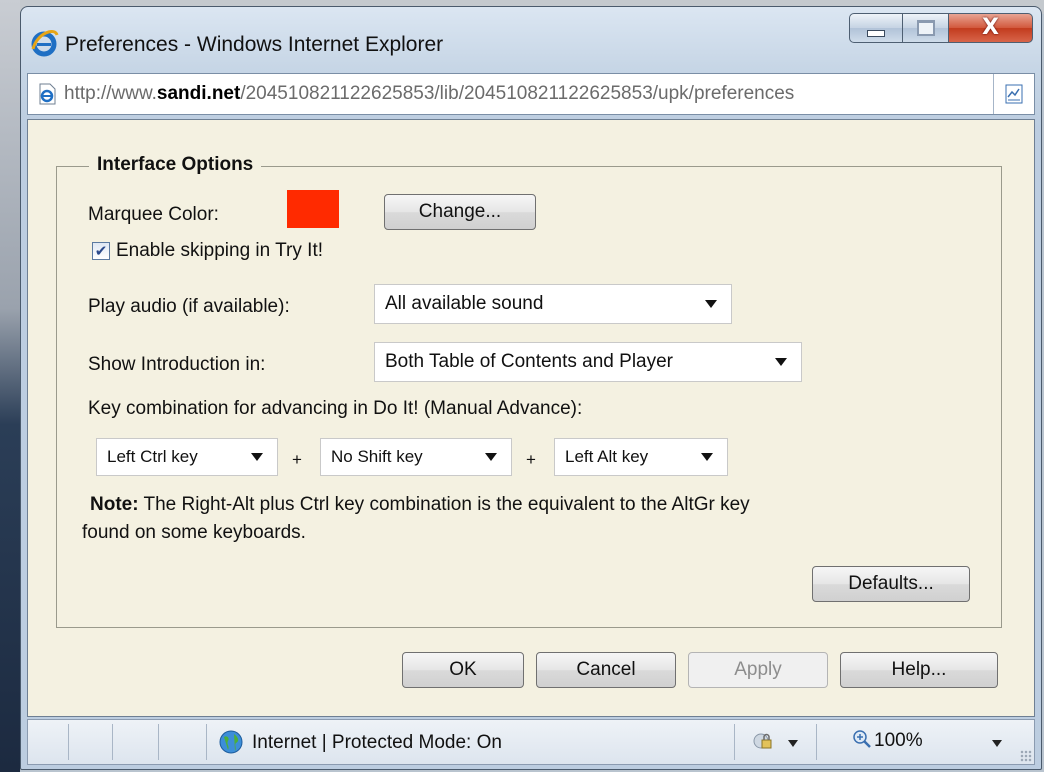 Image resolution: width=1044 pixels, height=772 pixels. Describe the element at coordinates (177, 364) in the screenshot. I see `intro-label: Show Introduction in:` at that location.